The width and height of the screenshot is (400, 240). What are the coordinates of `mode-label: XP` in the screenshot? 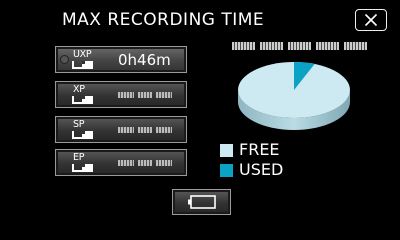 It's located at (79, 89).